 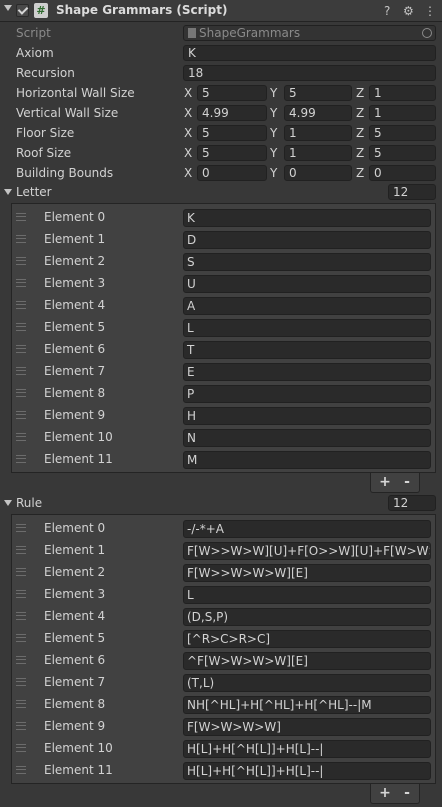 I want to click on roof-size-label: Roof Size, so click(x=44, y=153).